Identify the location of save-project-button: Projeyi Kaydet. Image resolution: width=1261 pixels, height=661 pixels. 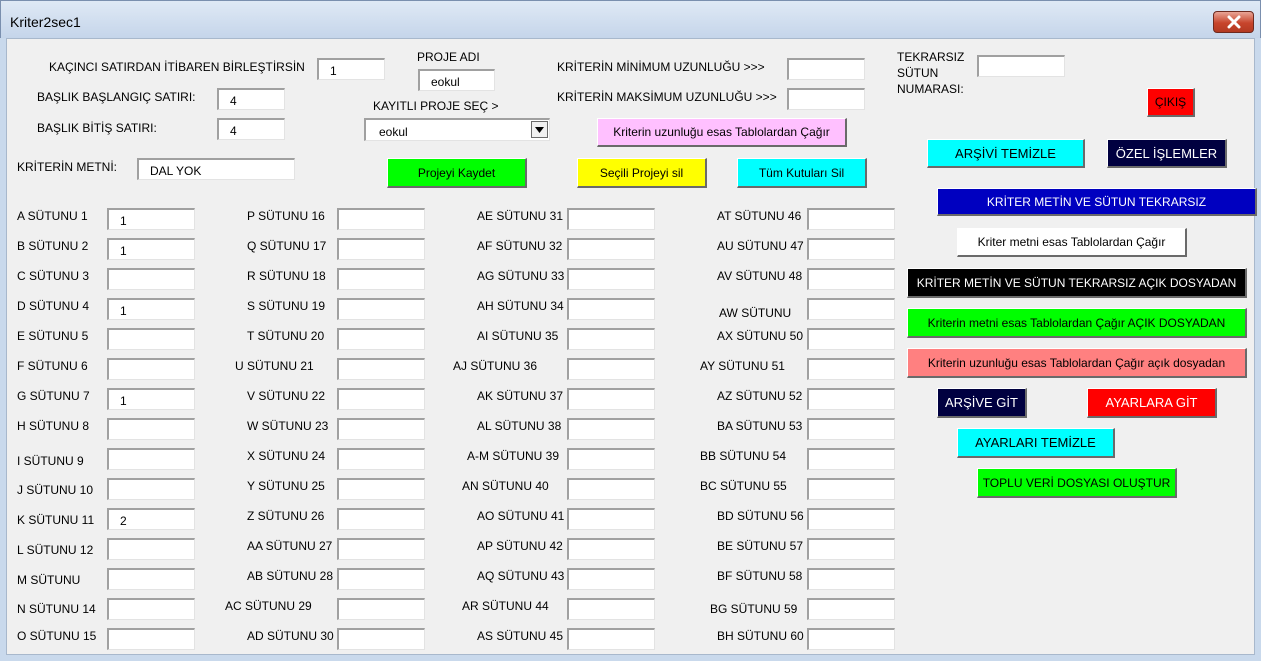
(457, 173).